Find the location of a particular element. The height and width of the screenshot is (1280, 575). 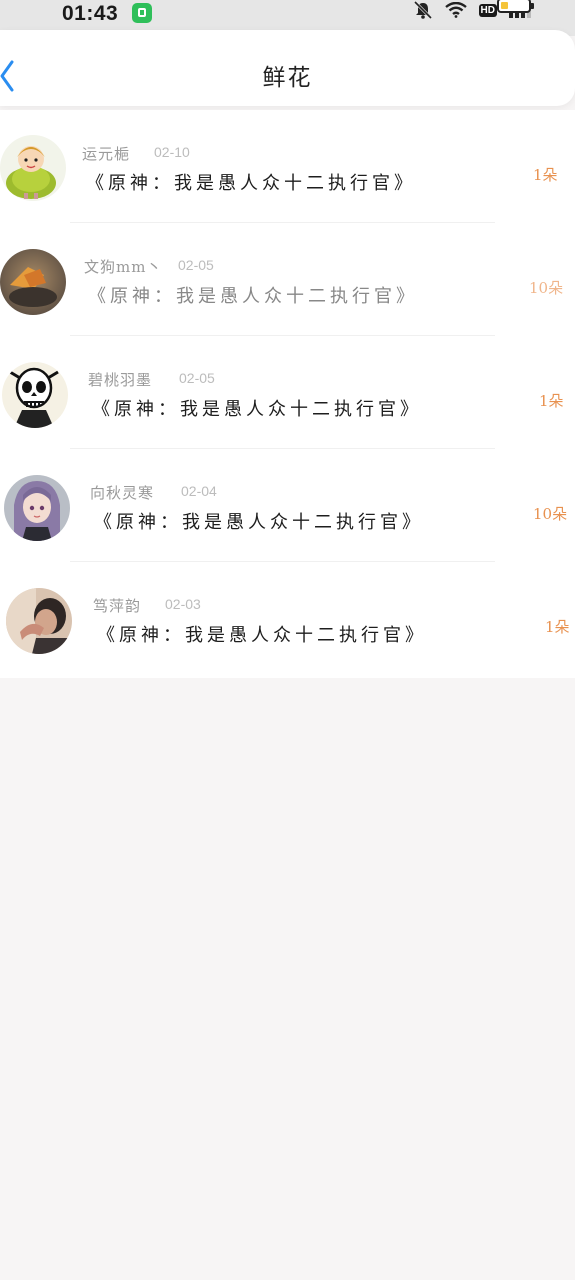

battery-icon is located at coordinates (515, 6).